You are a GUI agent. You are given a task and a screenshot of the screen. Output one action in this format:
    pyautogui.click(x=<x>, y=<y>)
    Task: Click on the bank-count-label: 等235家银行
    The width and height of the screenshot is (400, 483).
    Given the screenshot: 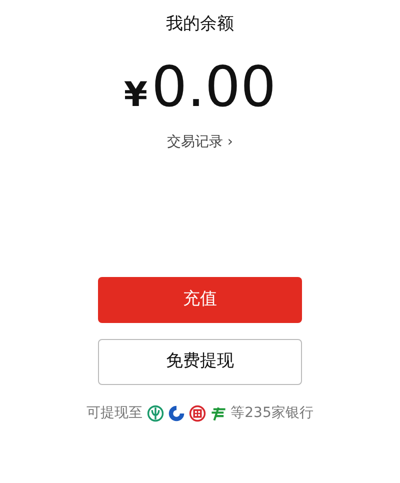 What is the action you would take?
    pyautogui.click(x=272, y=413)
    